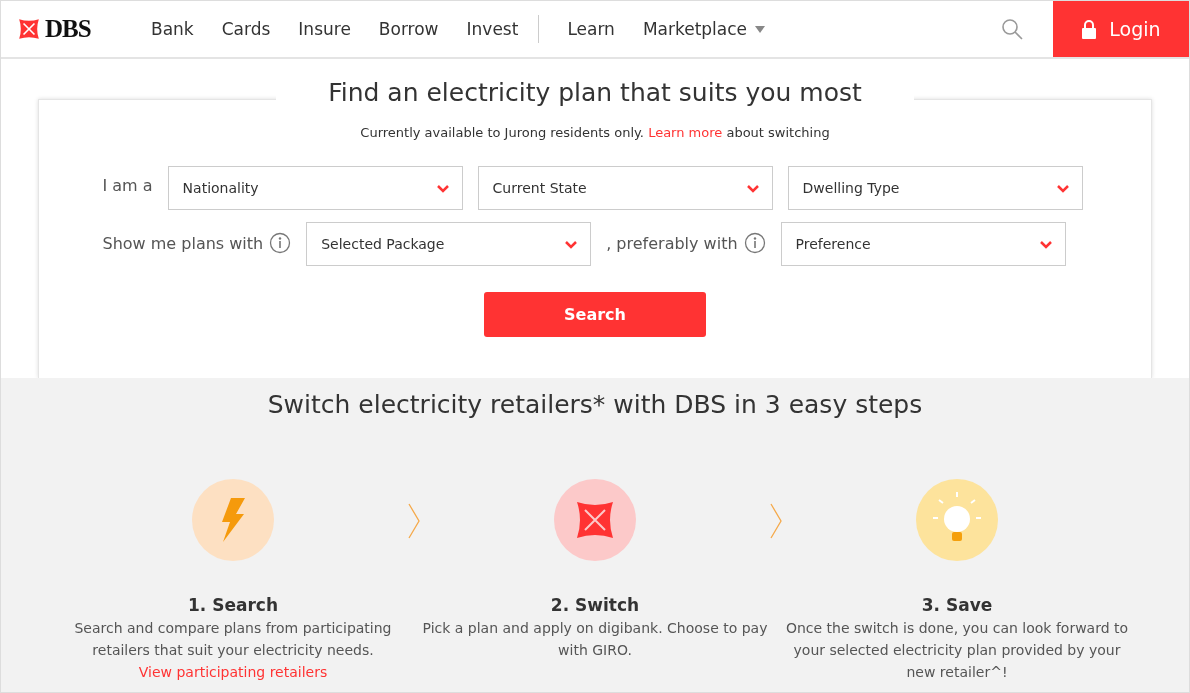  I want to click on lock-icon, so click(1089, 29).